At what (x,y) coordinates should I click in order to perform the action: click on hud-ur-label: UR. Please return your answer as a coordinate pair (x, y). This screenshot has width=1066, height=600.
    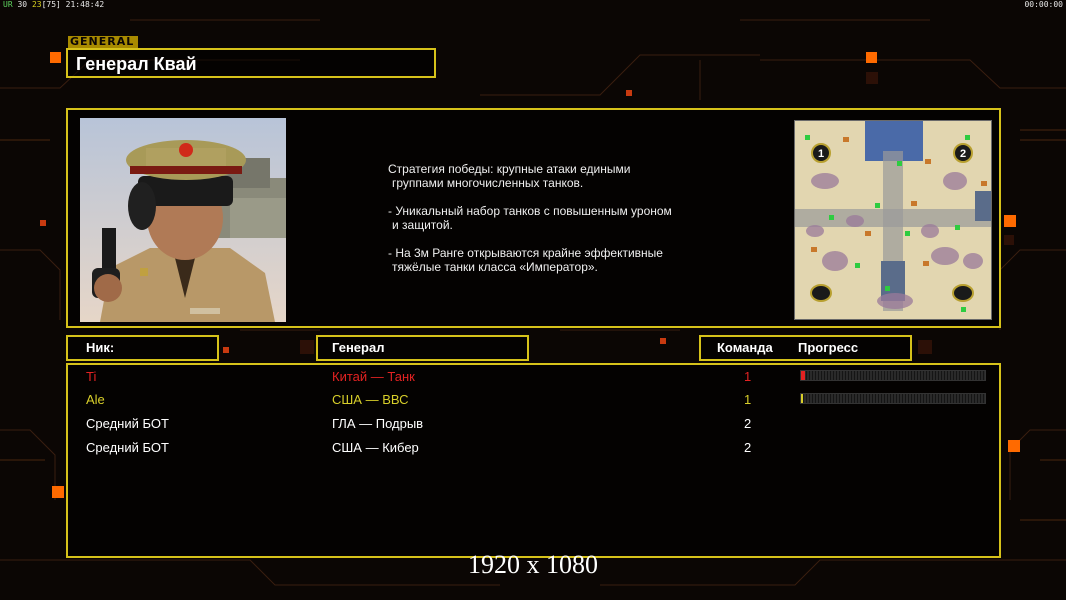
    Looking at the image, I should click on (8, 4).